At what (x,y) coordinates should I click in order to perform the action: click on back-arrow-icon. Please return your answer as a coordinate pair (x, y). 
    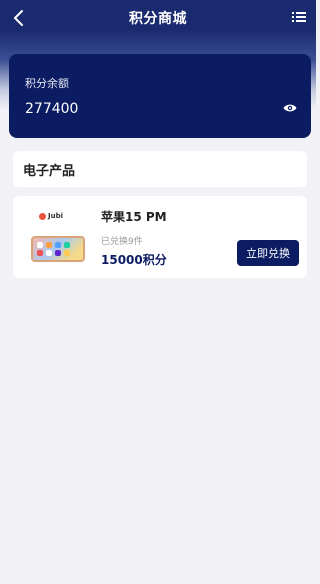
    Looking at the image, I should click on (19, 18).